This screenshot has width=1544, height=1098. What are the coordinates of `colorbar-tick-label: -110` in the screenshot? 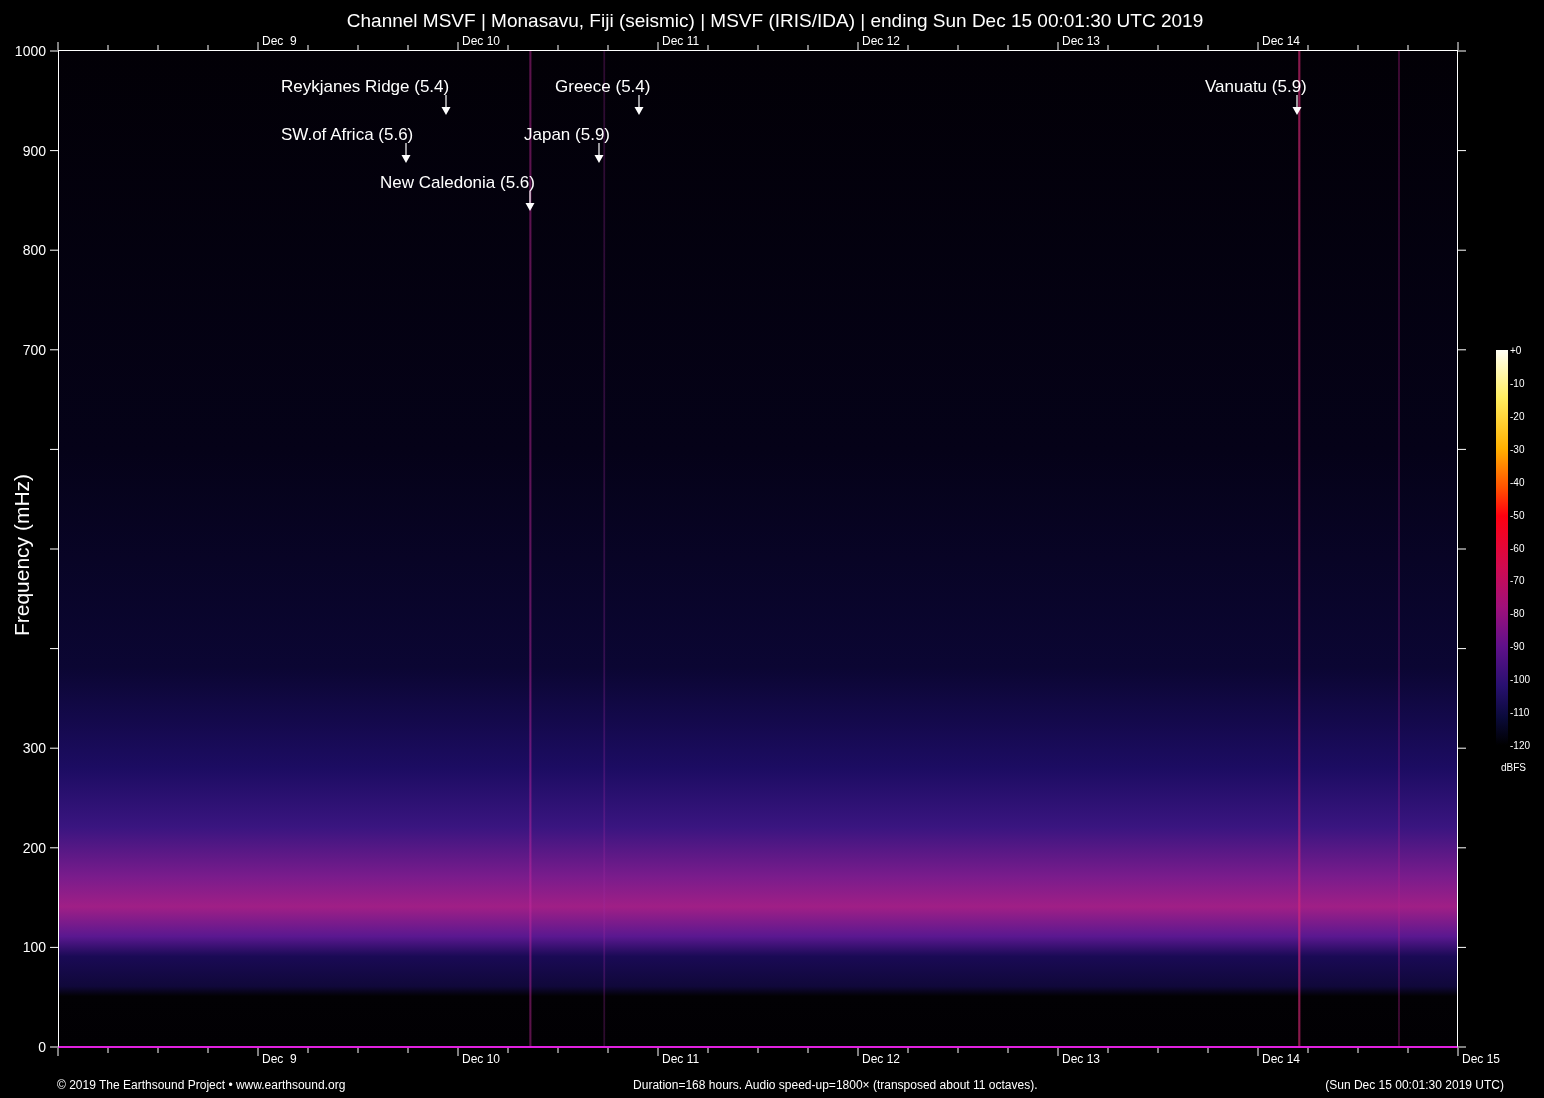 It's located at (1520, 712).